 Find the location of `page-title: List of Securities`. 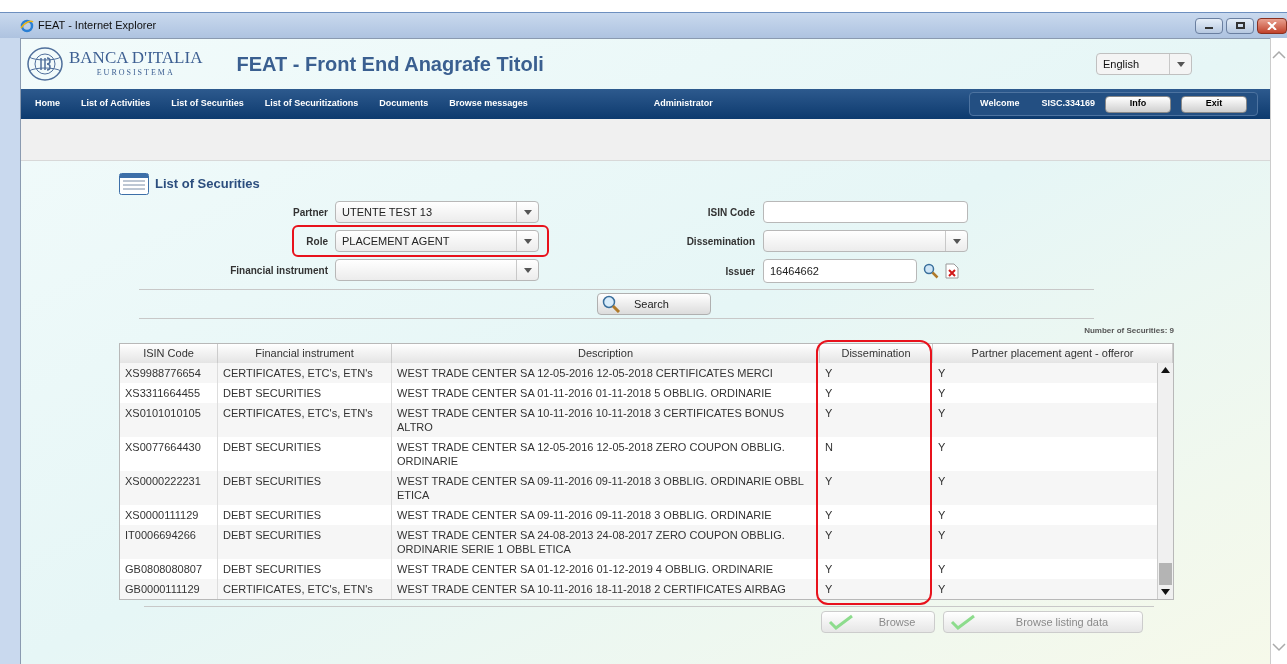

page-title: List of Securities is located at coordinates (207, 184).